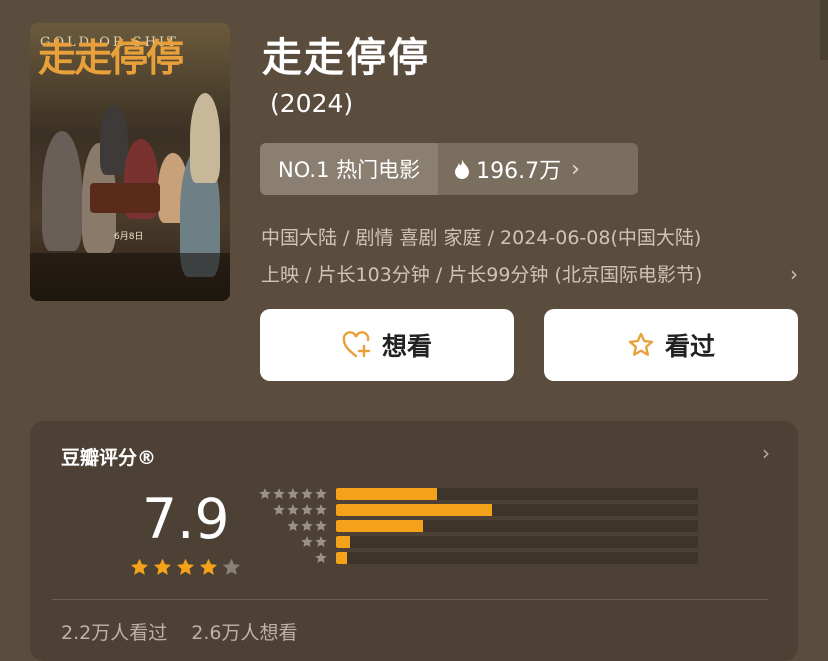 The width and height of the screenshot is (828, 661). I want to click on rating-stars, so click(185, 567).